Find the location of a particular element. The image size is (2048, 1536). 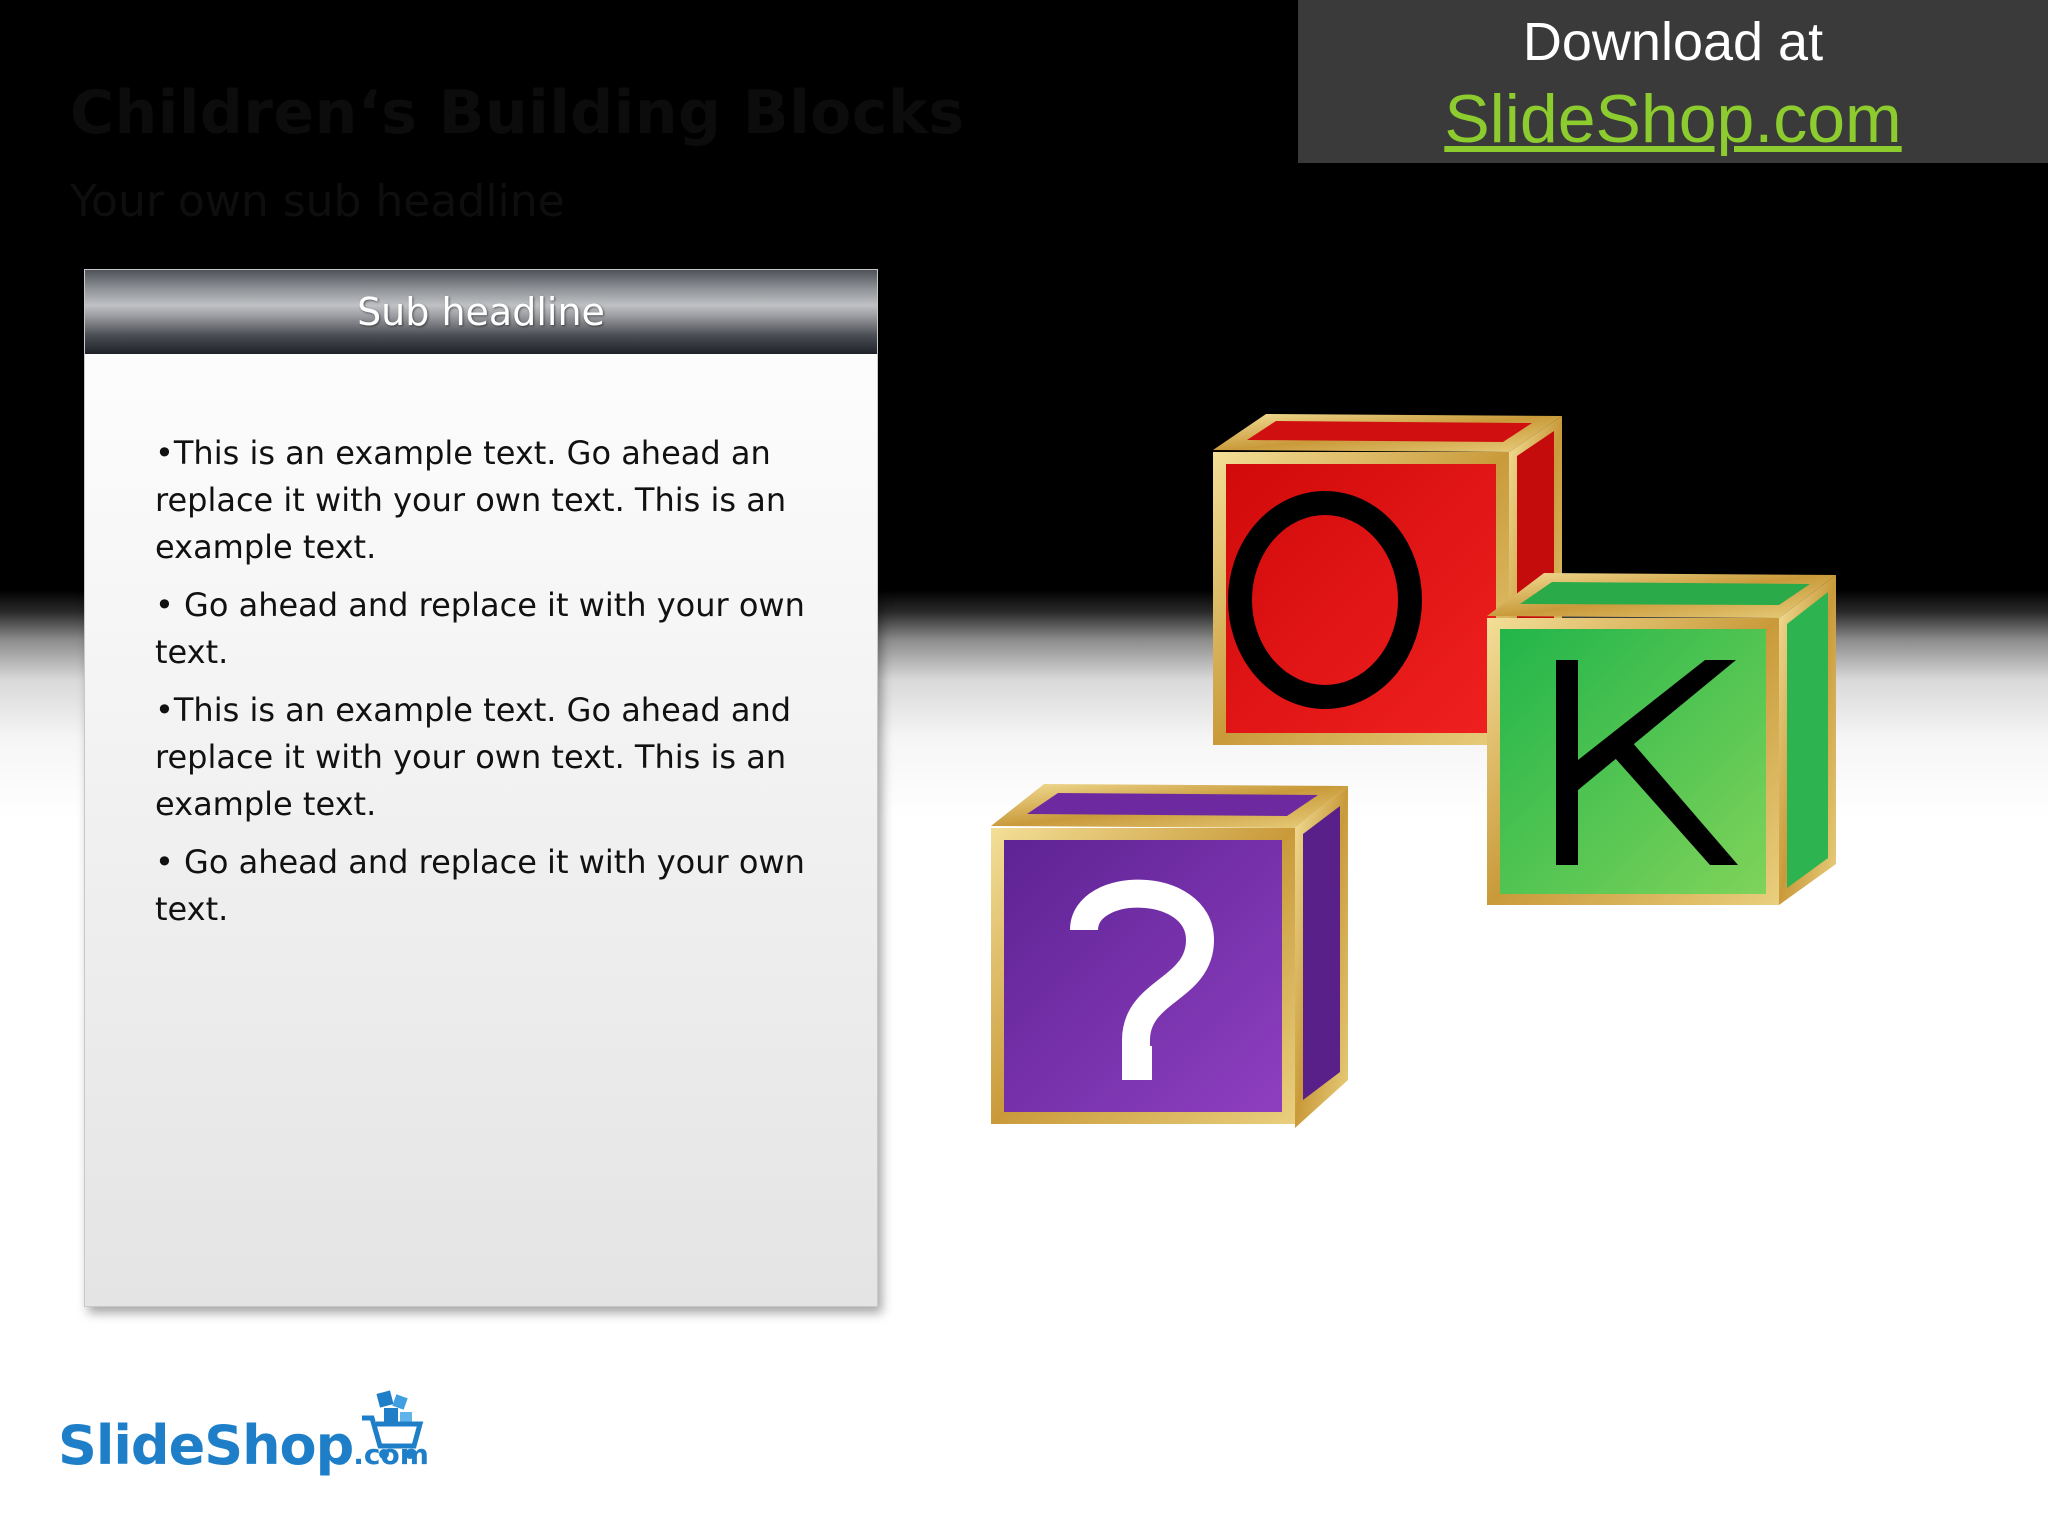

panel-header-title: Sub headline is located at coordinates (481, 312).